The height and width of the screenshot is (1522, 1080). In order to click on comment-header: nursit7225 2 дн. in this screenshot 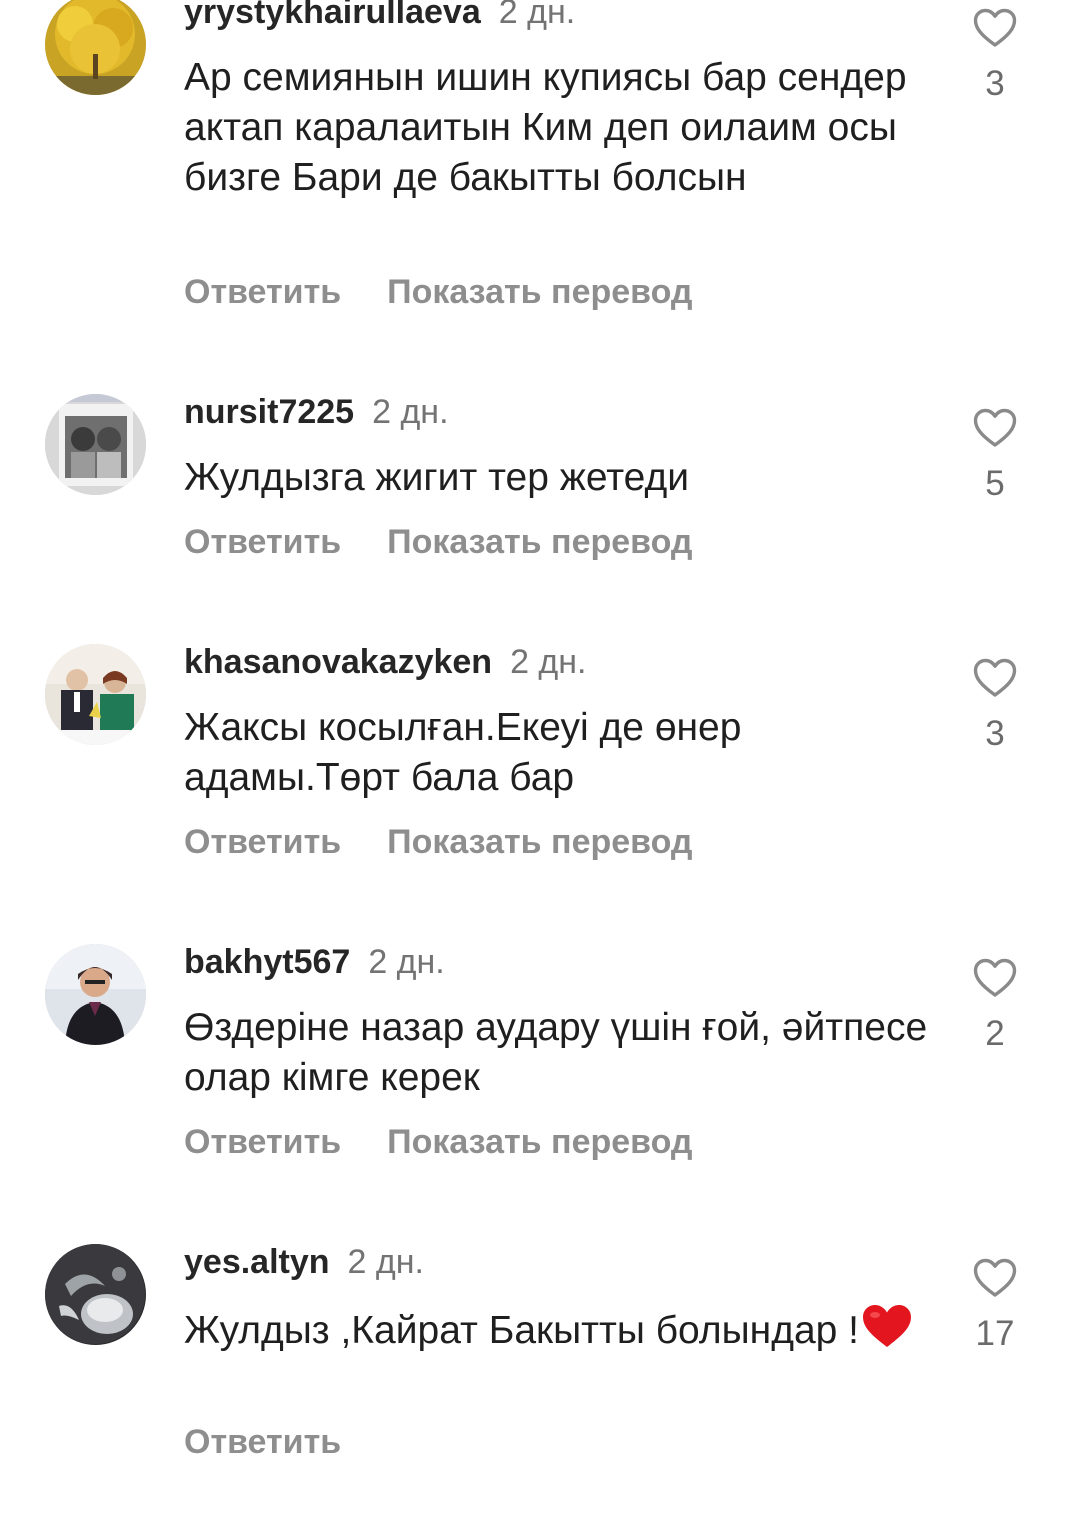, I will do `click(316, 412)`.